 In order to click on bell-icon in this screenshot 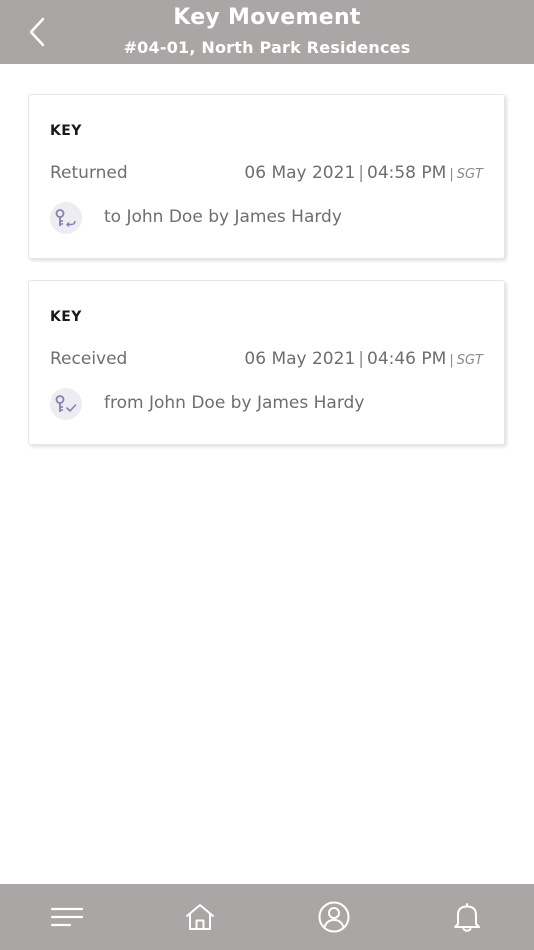, I will do `click(467, 917)`.